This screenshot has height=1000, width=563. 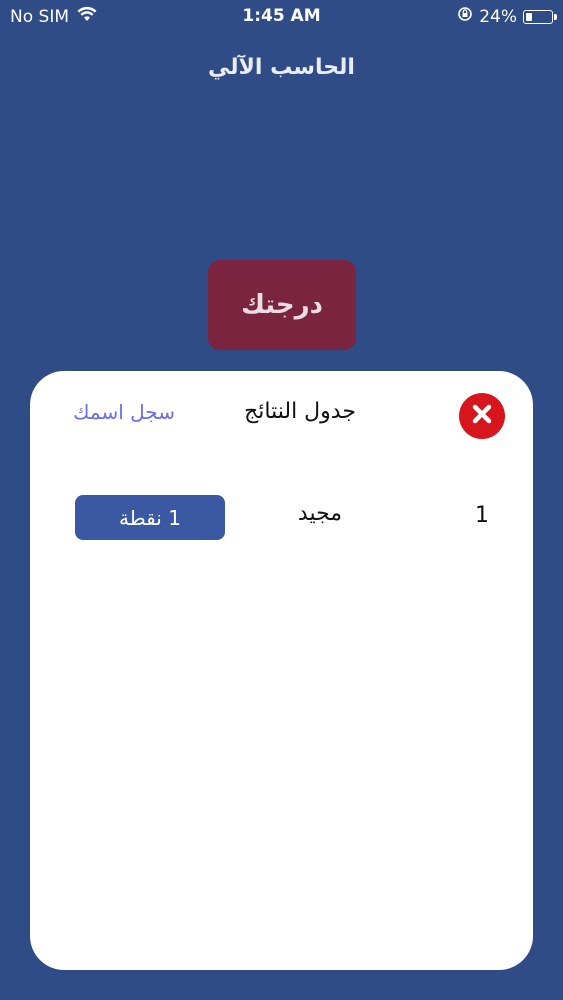 I want to click on status-right: 24%, so click(x=507, y=16).